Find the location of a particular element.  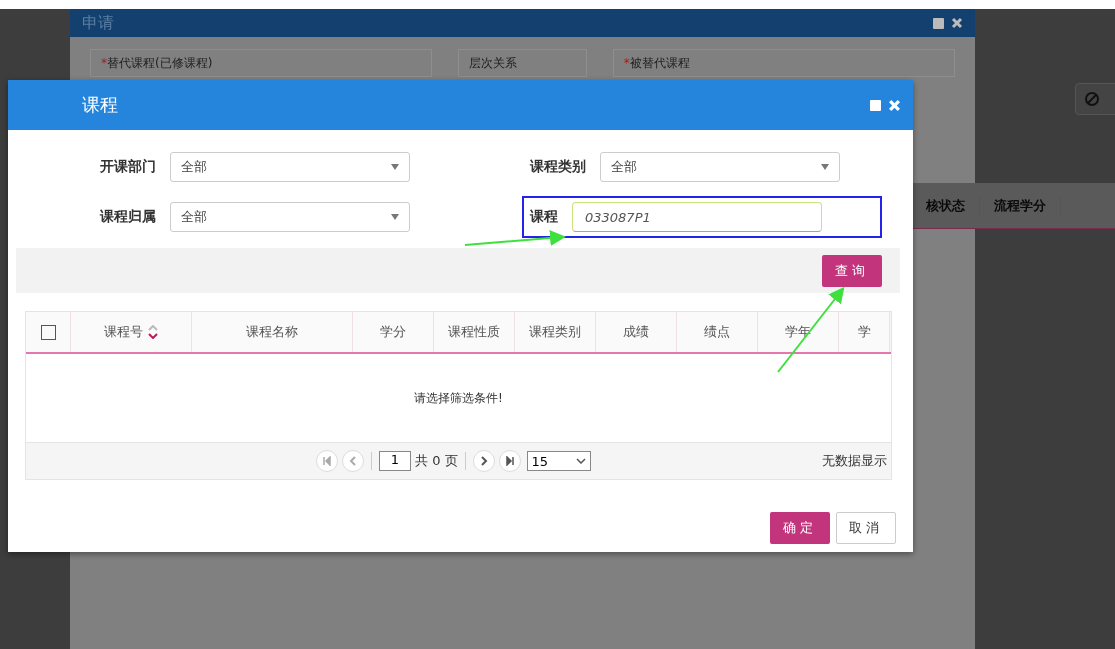

column-header: 学年 is located at coordinates (798, 332).